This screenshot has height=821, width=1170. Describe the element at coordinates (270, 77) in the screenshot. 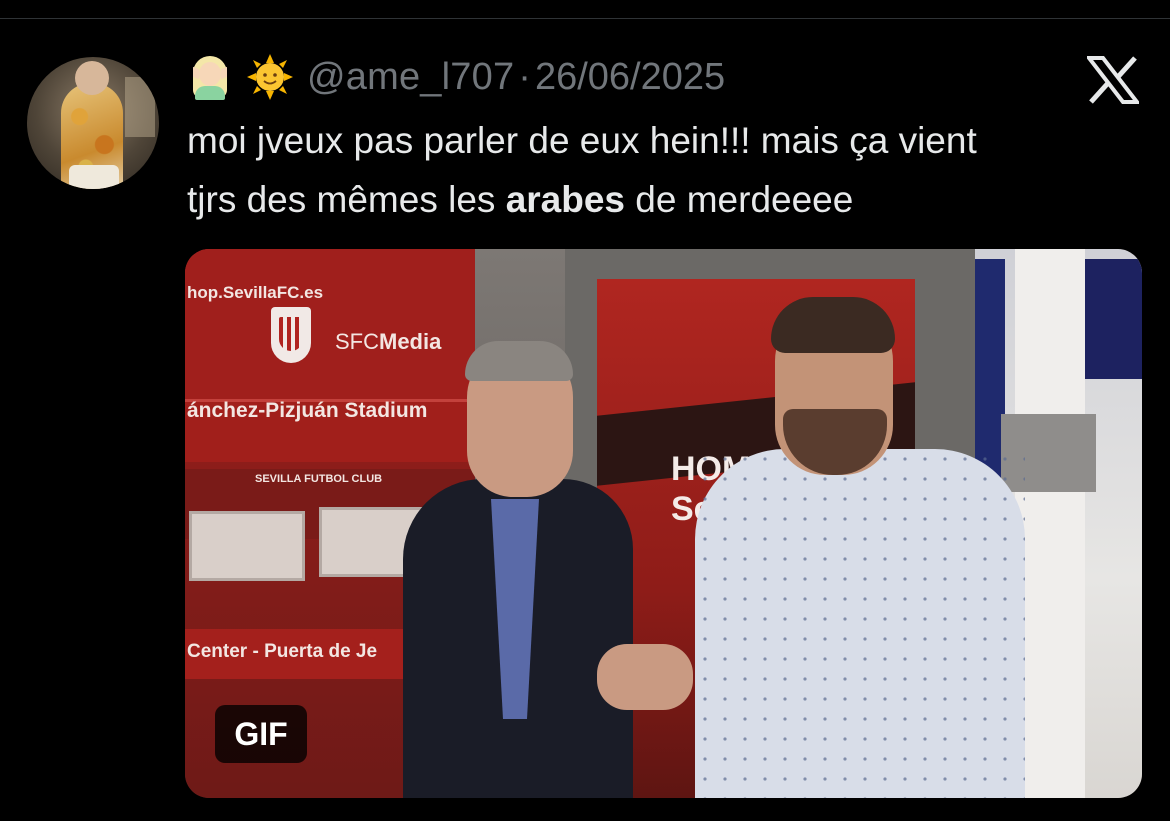

I see `sun-emoji-icon` at that location.